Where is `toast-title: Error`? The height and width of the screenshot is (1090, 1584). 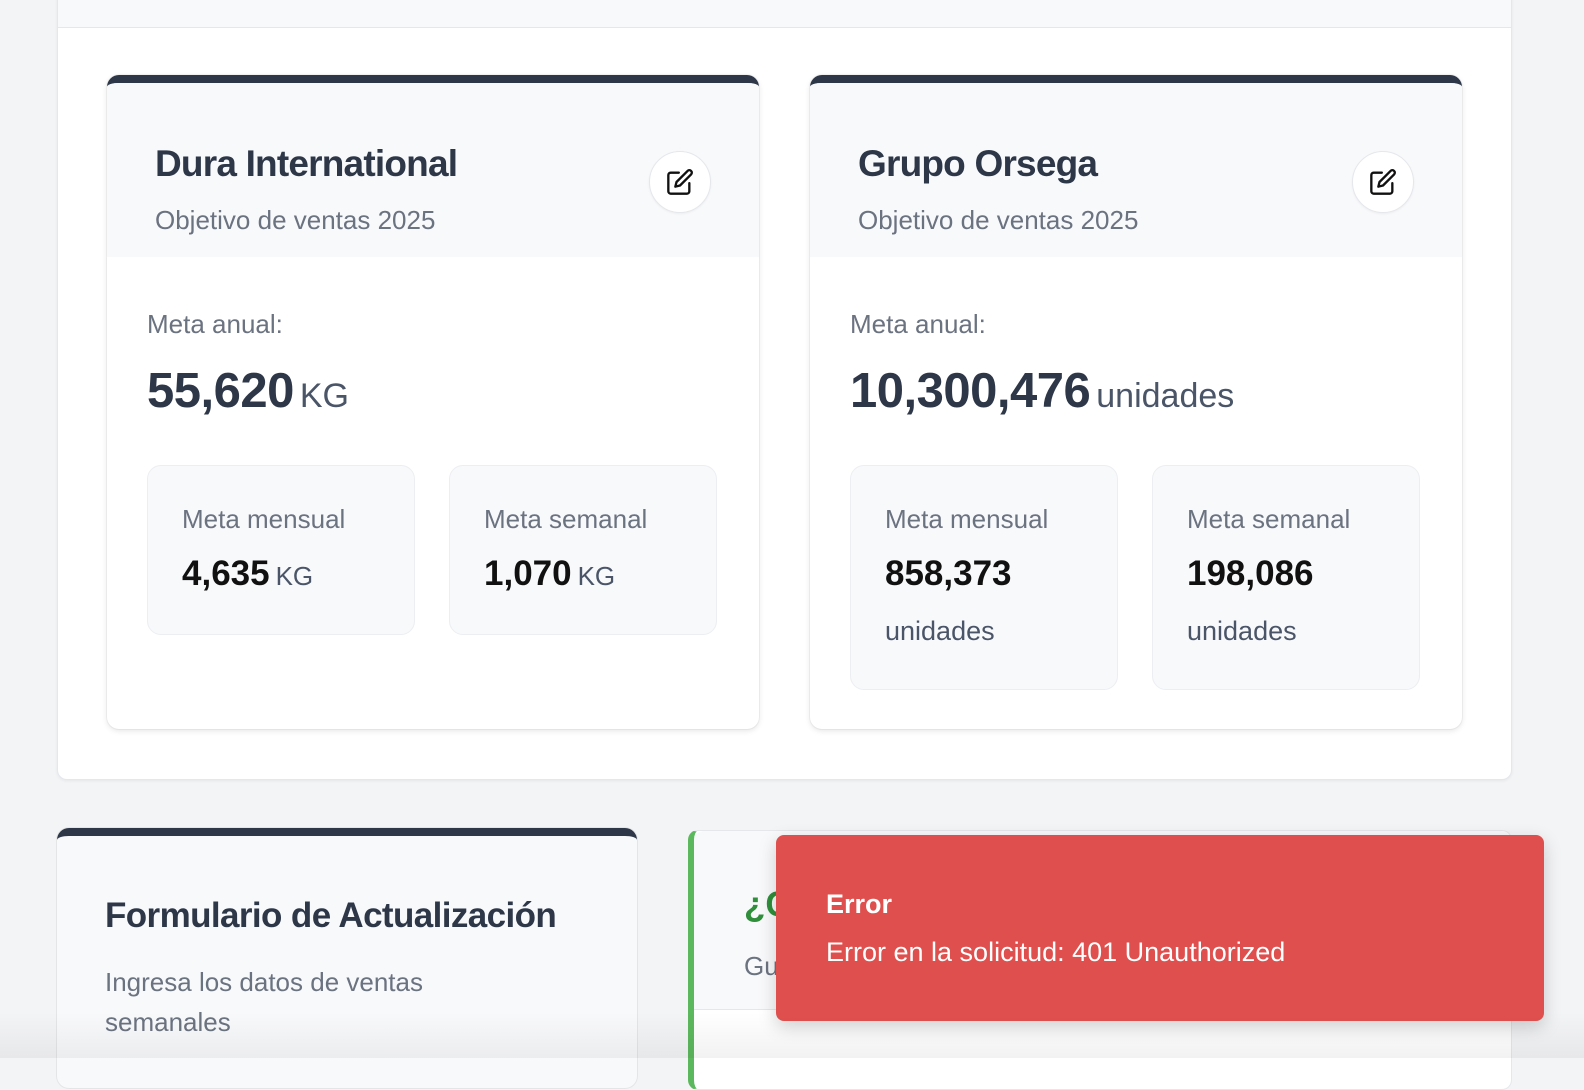 toast-title: Error is located at coordinates (859, 904).